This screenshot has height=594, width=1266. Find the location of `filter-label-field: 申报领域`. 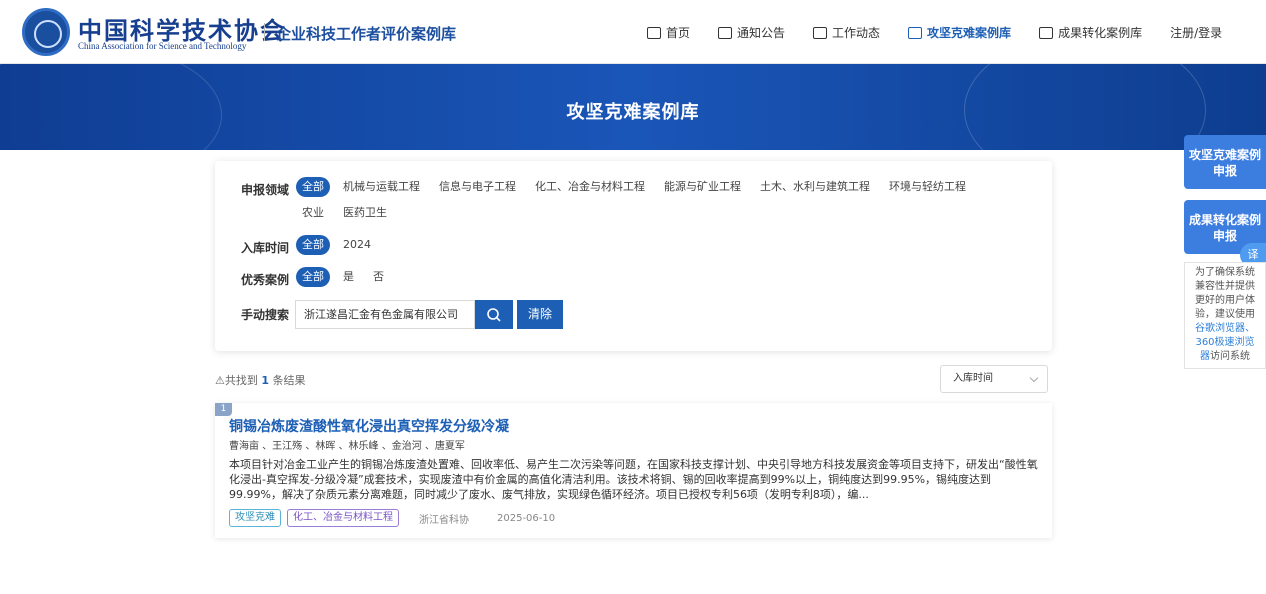

filter-label-field: 申报领域 is located at coordinates (265, 190).